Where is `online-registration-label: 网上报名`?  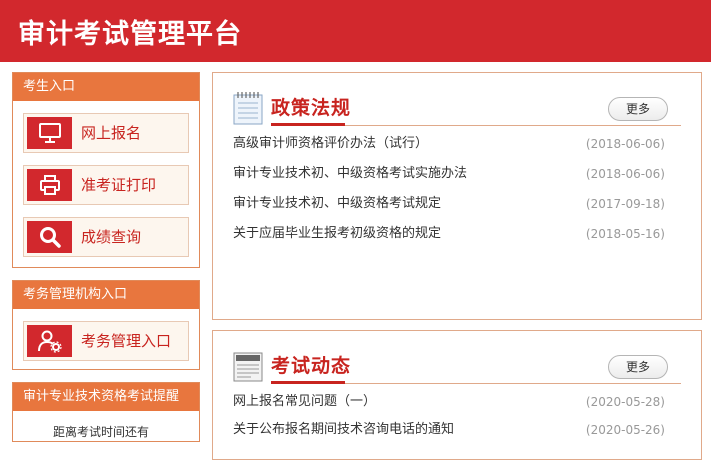 online-registration-label: 网上报名 is located at coordinates (111, 133).